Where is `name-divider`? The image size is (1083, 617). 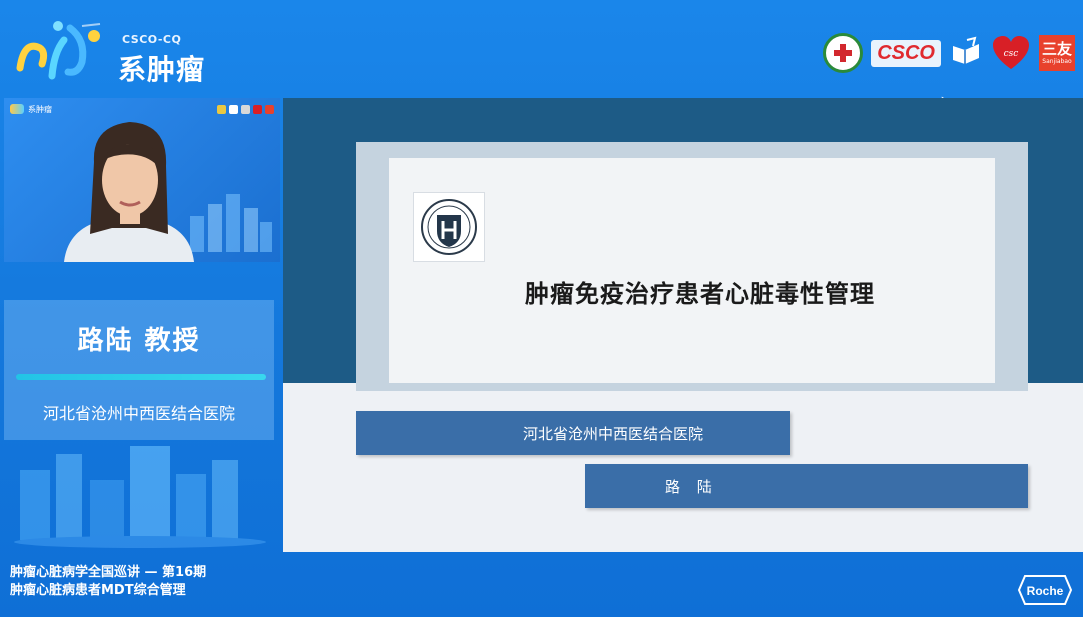
name-divider is located at coordinates (141, 377).